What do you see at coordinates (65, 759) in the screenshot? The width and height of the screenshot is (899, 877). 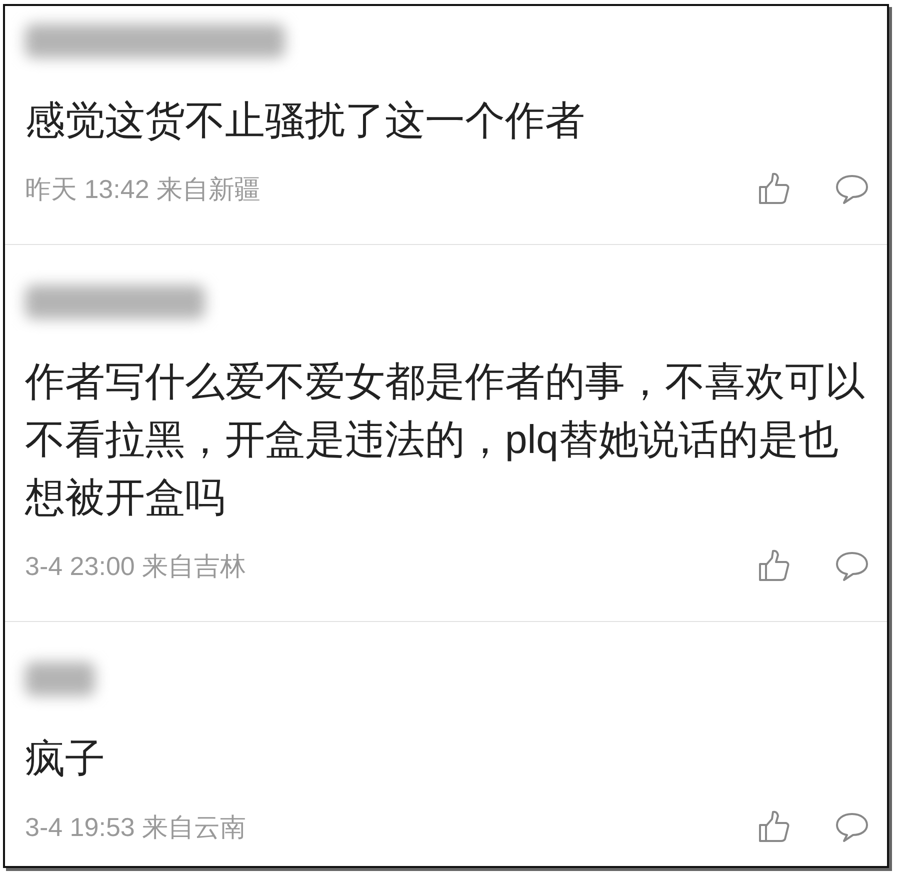 I see `comment-text: 疯子` at bounding box center [65, 759].